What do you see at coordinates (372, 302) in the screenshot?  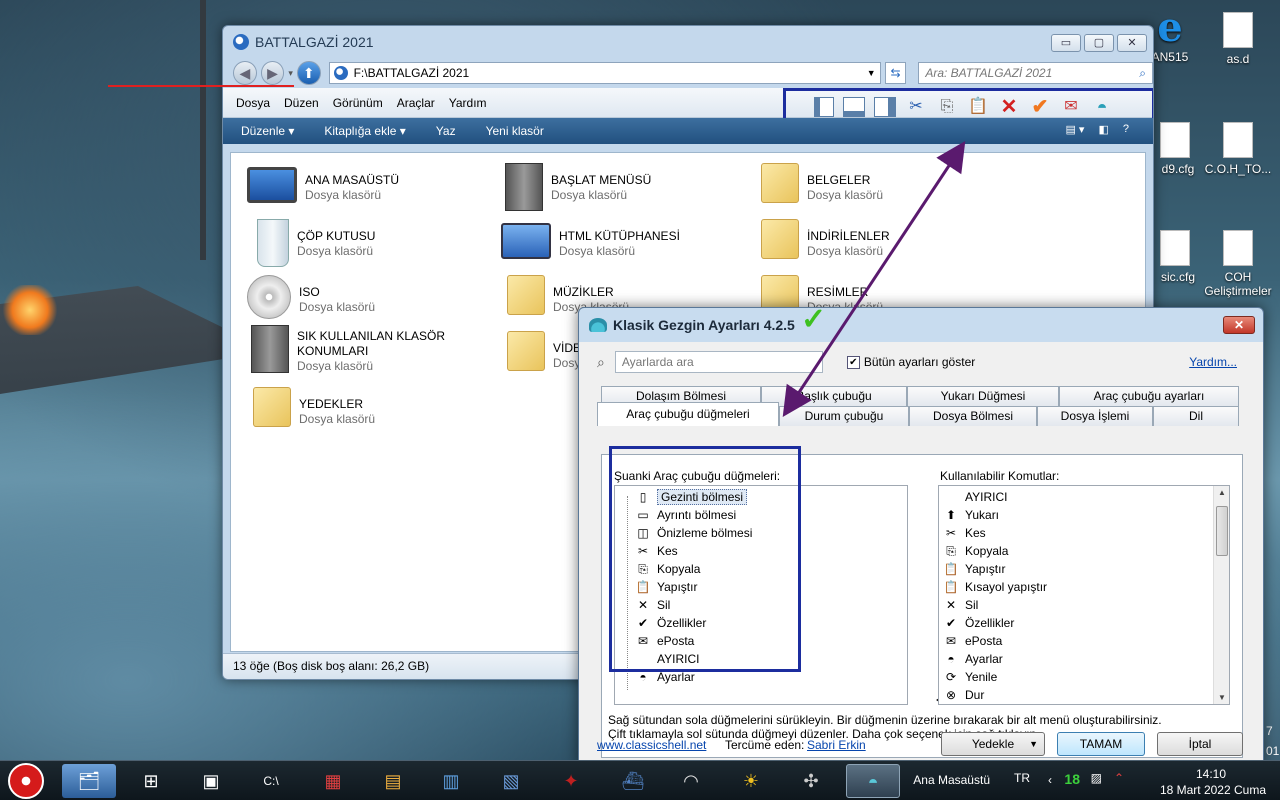 I see `list-item: ISO Dosya klasörü` at bounding box center [372, 302].